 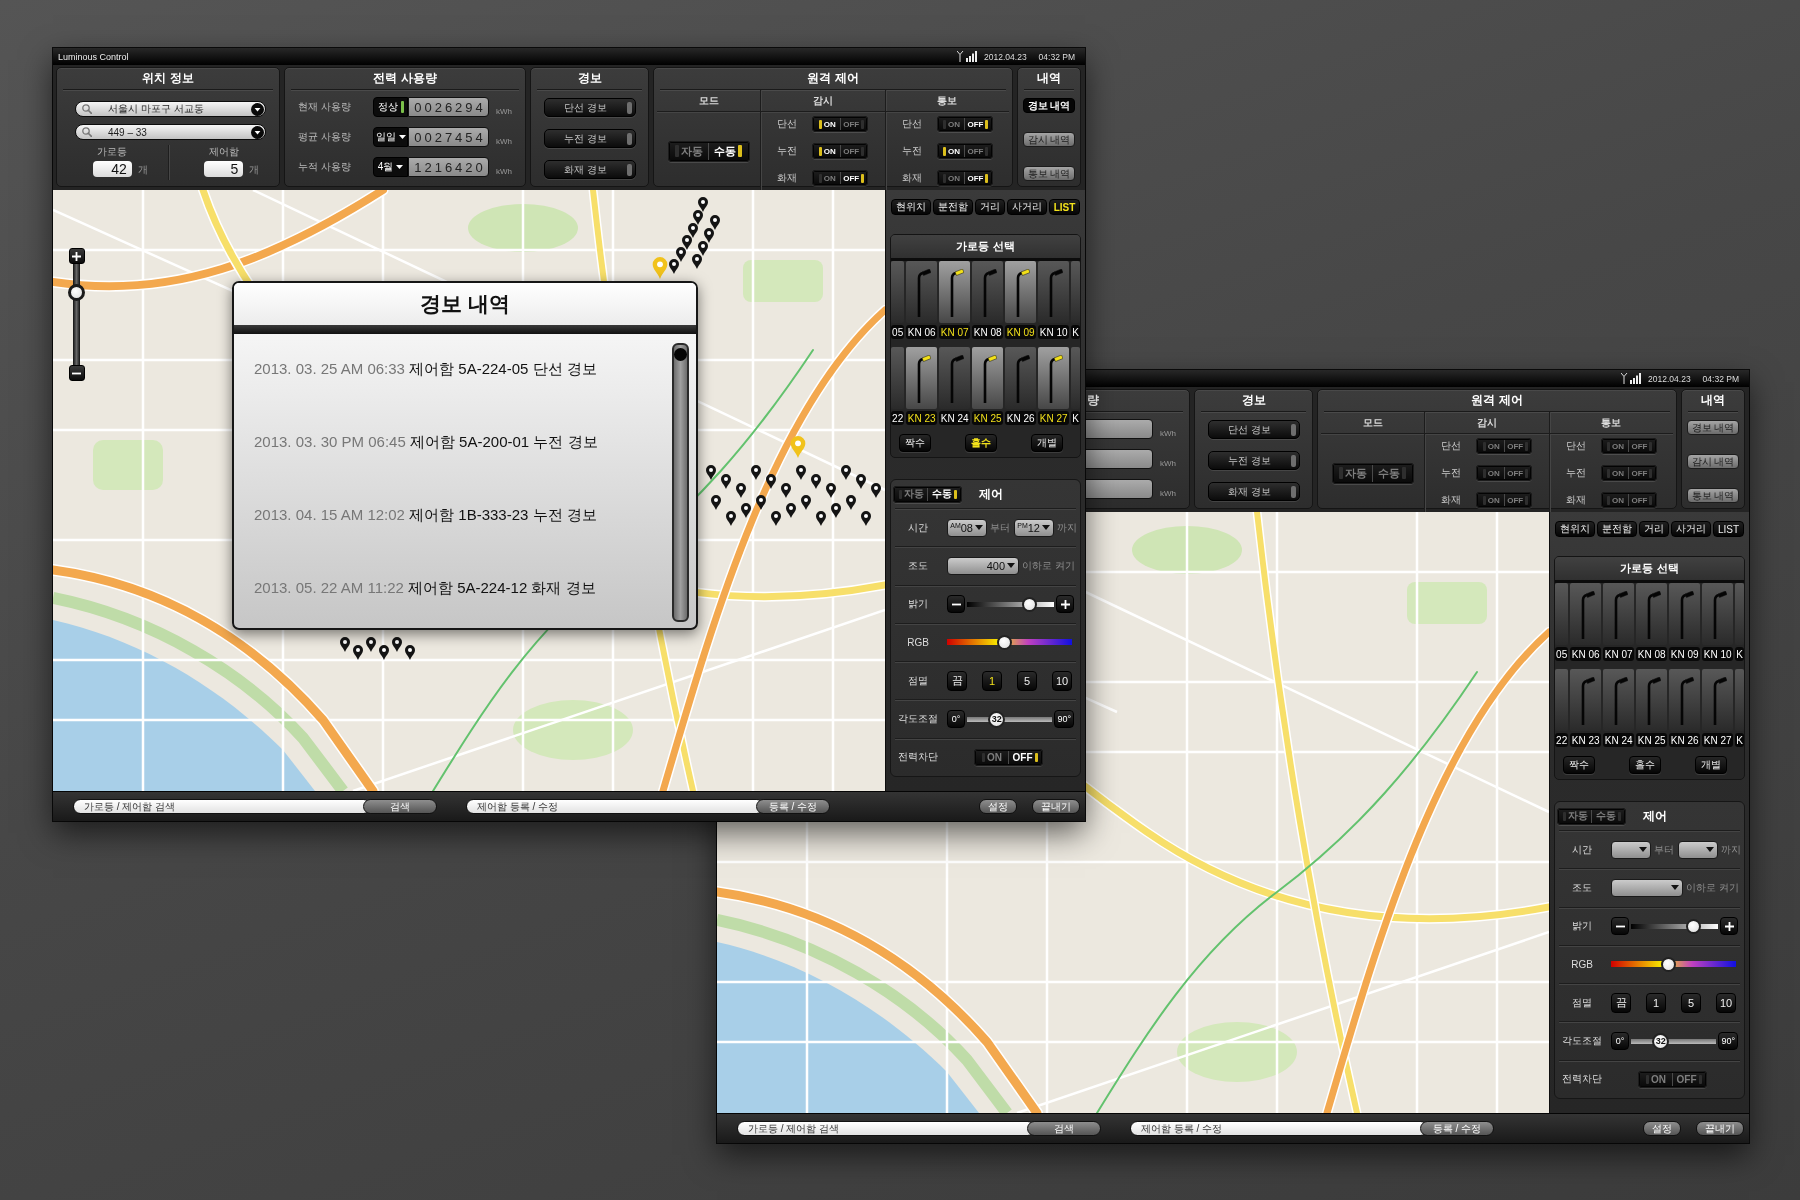 I want to click on settings-button: 설정, so click(x=1662, y=1128).